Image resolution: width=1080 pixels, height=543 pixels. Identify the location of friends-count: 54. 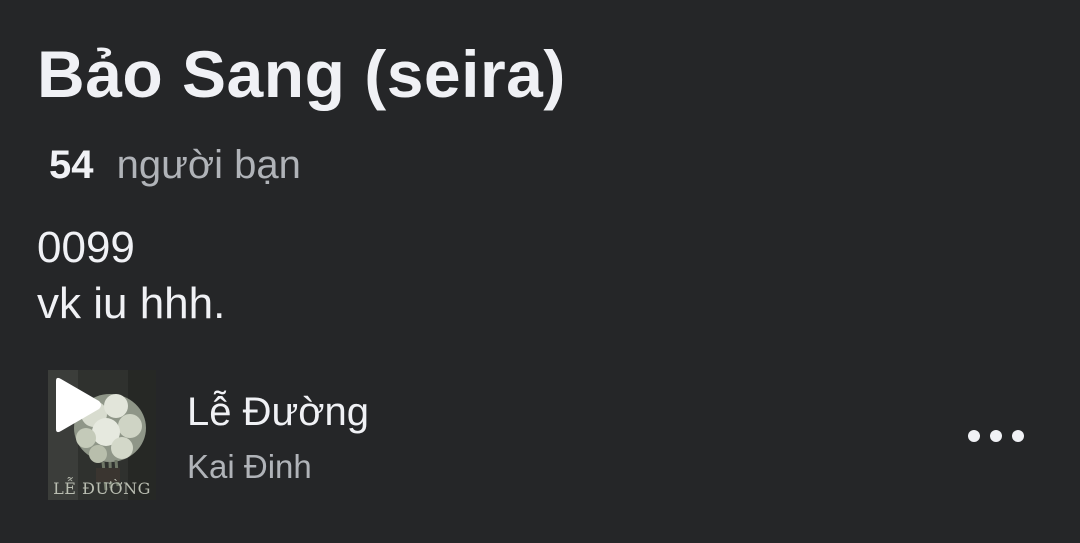
(71, 165).